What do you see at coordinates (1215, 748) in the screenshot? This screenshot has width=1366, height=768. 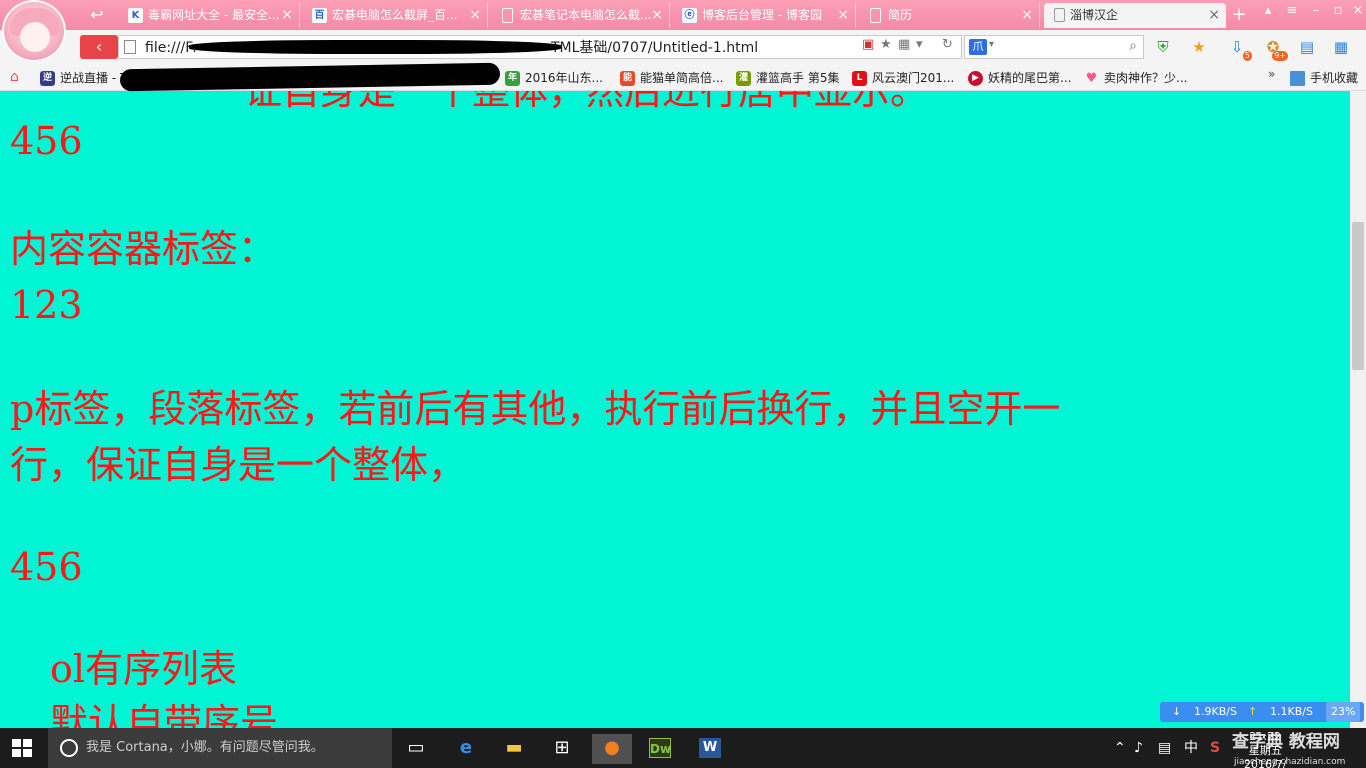 I see `sogou-icon: S` at bounding box center [1215, 748].